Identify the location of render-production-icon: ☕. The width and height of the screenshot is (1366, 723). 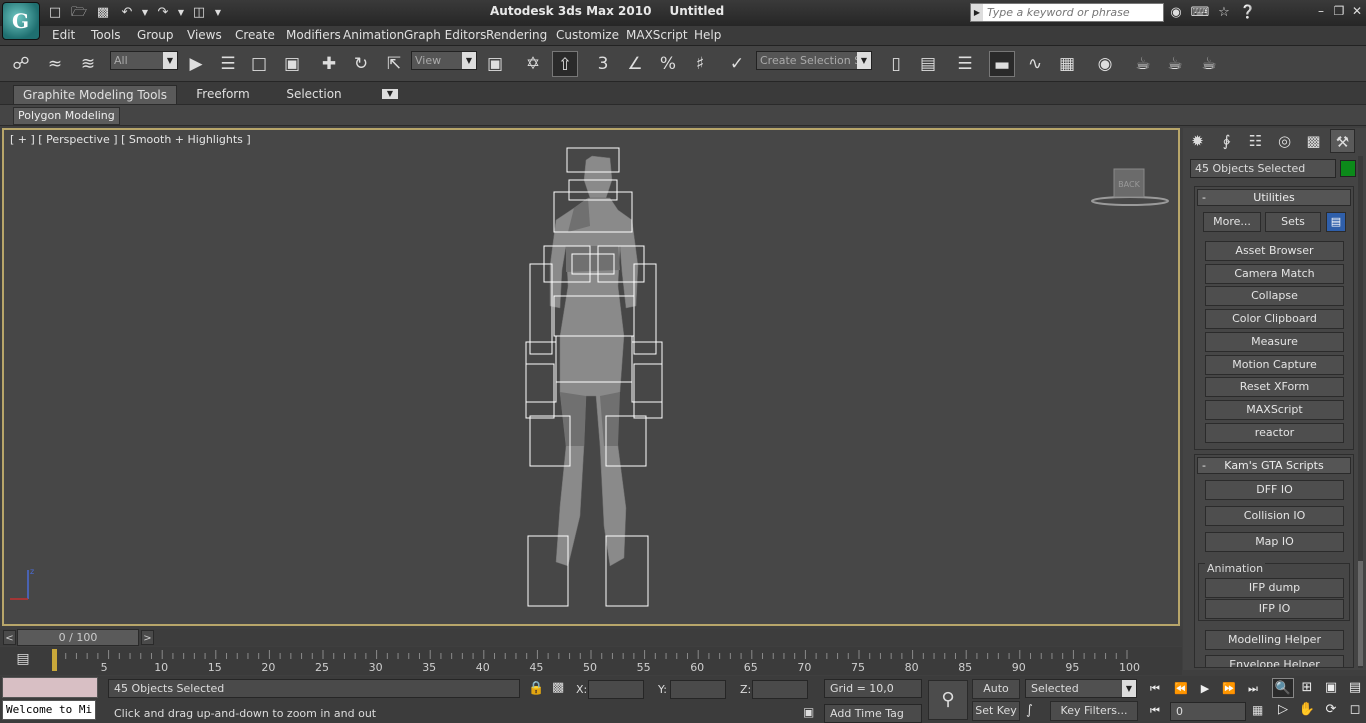
(1209, 64).